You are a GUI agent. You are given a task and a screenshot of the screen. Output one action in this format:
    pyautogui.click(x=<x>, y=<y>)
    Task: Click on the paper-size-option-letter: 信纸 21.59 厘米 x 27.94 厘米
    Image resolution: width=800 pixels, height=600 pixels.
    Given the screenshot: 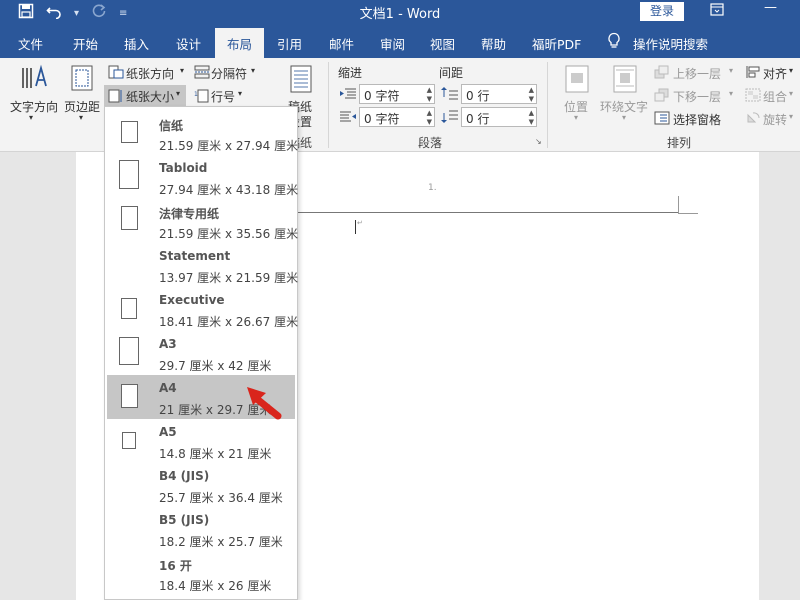 What is the action you would take?
    pyautogui.click(x=202, y=133)
    